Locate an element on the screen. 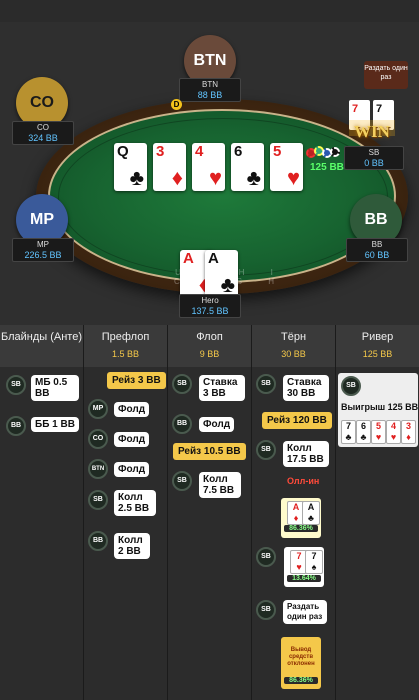 The image size is (419, 700). pot-amount: 125 BB is located at coordinates (327, 167).